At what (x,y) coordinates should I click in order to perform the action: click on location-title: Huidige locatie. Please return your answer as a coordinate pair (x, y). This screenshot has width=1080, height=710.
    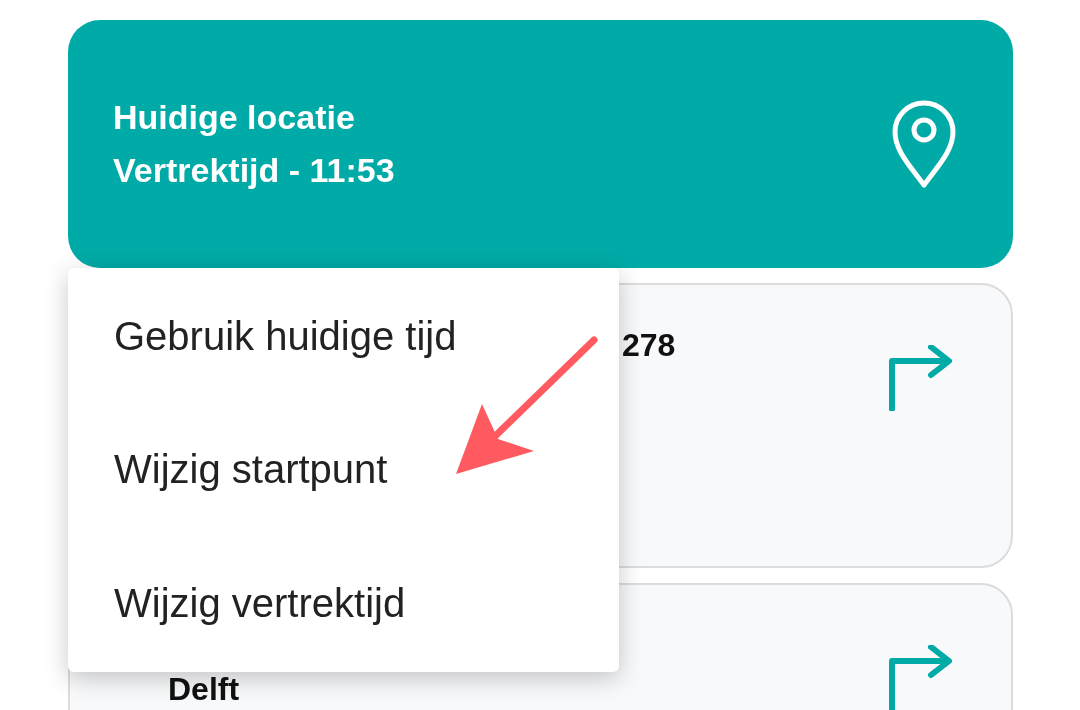
    Looking at the image, I should click on (234, 117).